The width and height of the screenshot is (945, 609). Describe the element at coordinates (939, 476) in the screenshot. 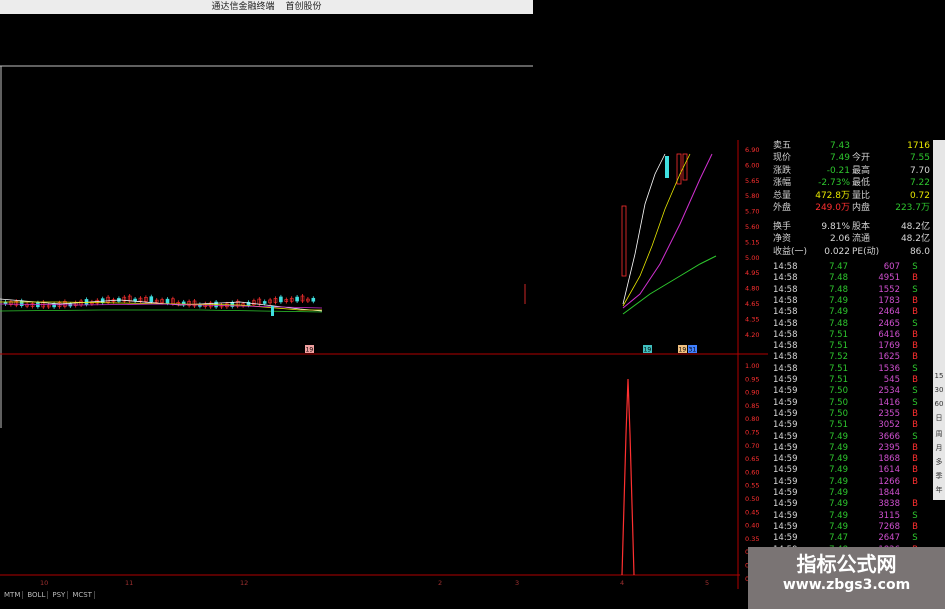

I see `period-button: 季` at that location.